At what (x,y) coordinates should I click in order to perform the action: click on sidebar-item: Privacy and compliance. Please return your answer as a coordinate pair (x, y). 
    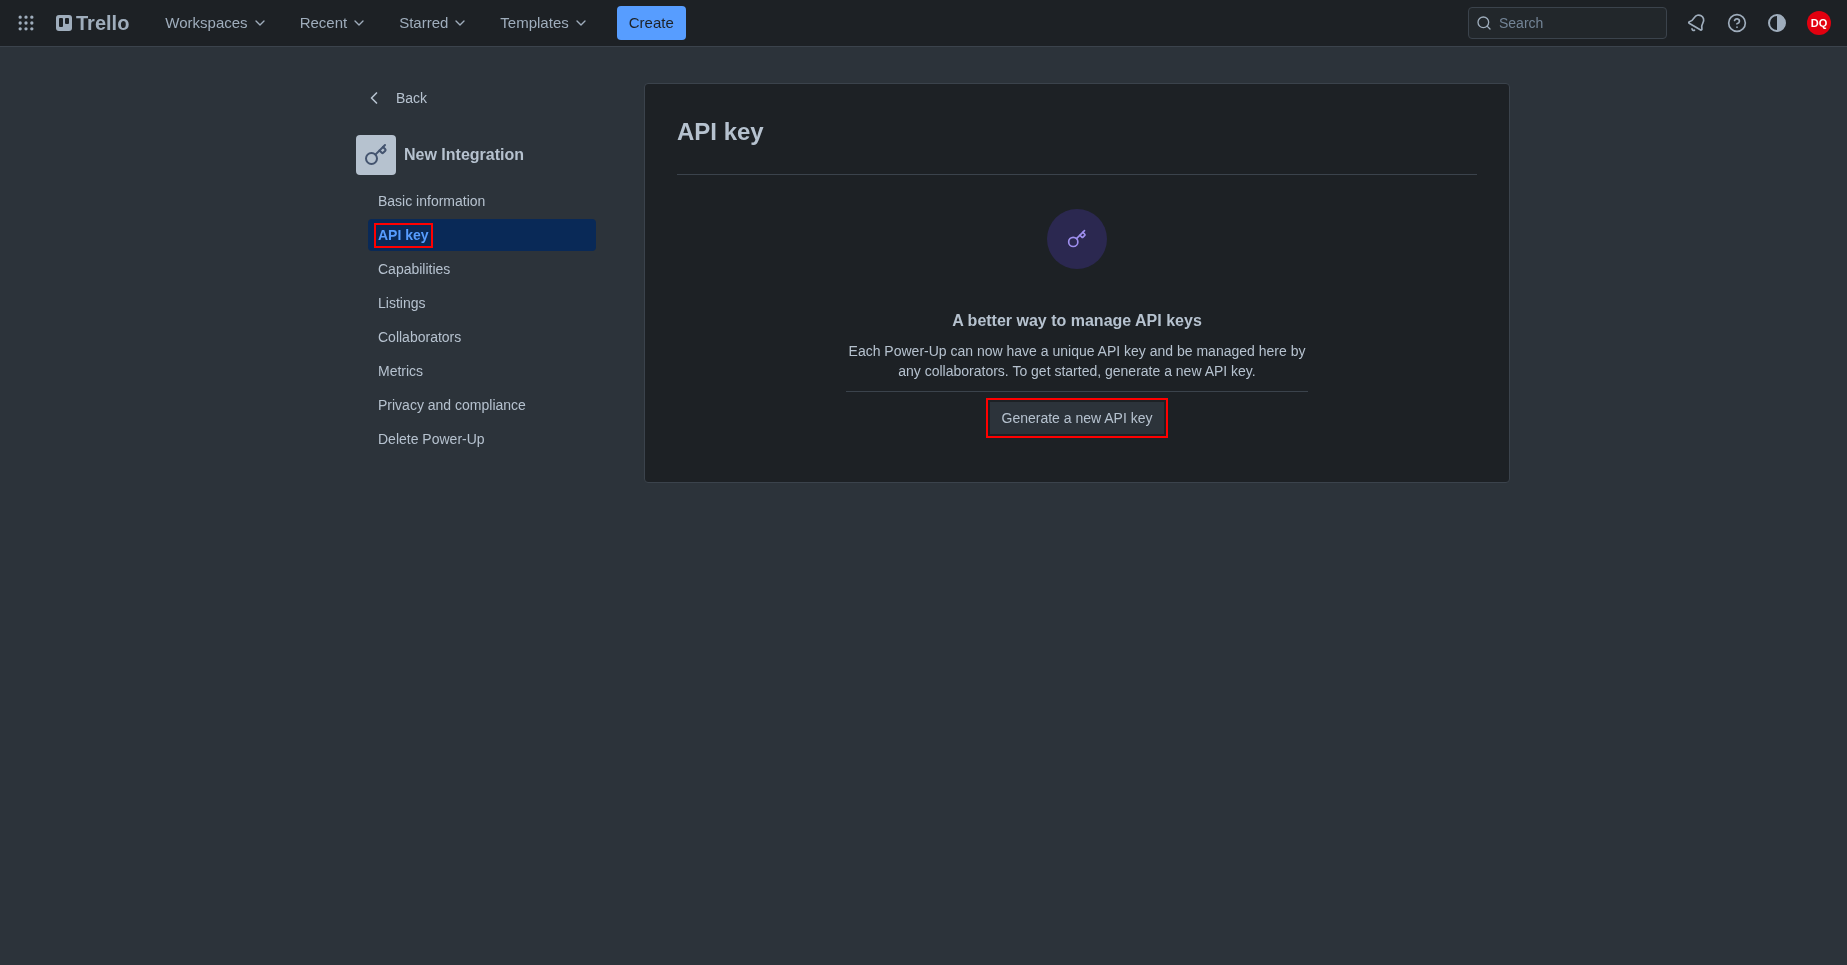
    Looking at the image, I should click on (482, 405).